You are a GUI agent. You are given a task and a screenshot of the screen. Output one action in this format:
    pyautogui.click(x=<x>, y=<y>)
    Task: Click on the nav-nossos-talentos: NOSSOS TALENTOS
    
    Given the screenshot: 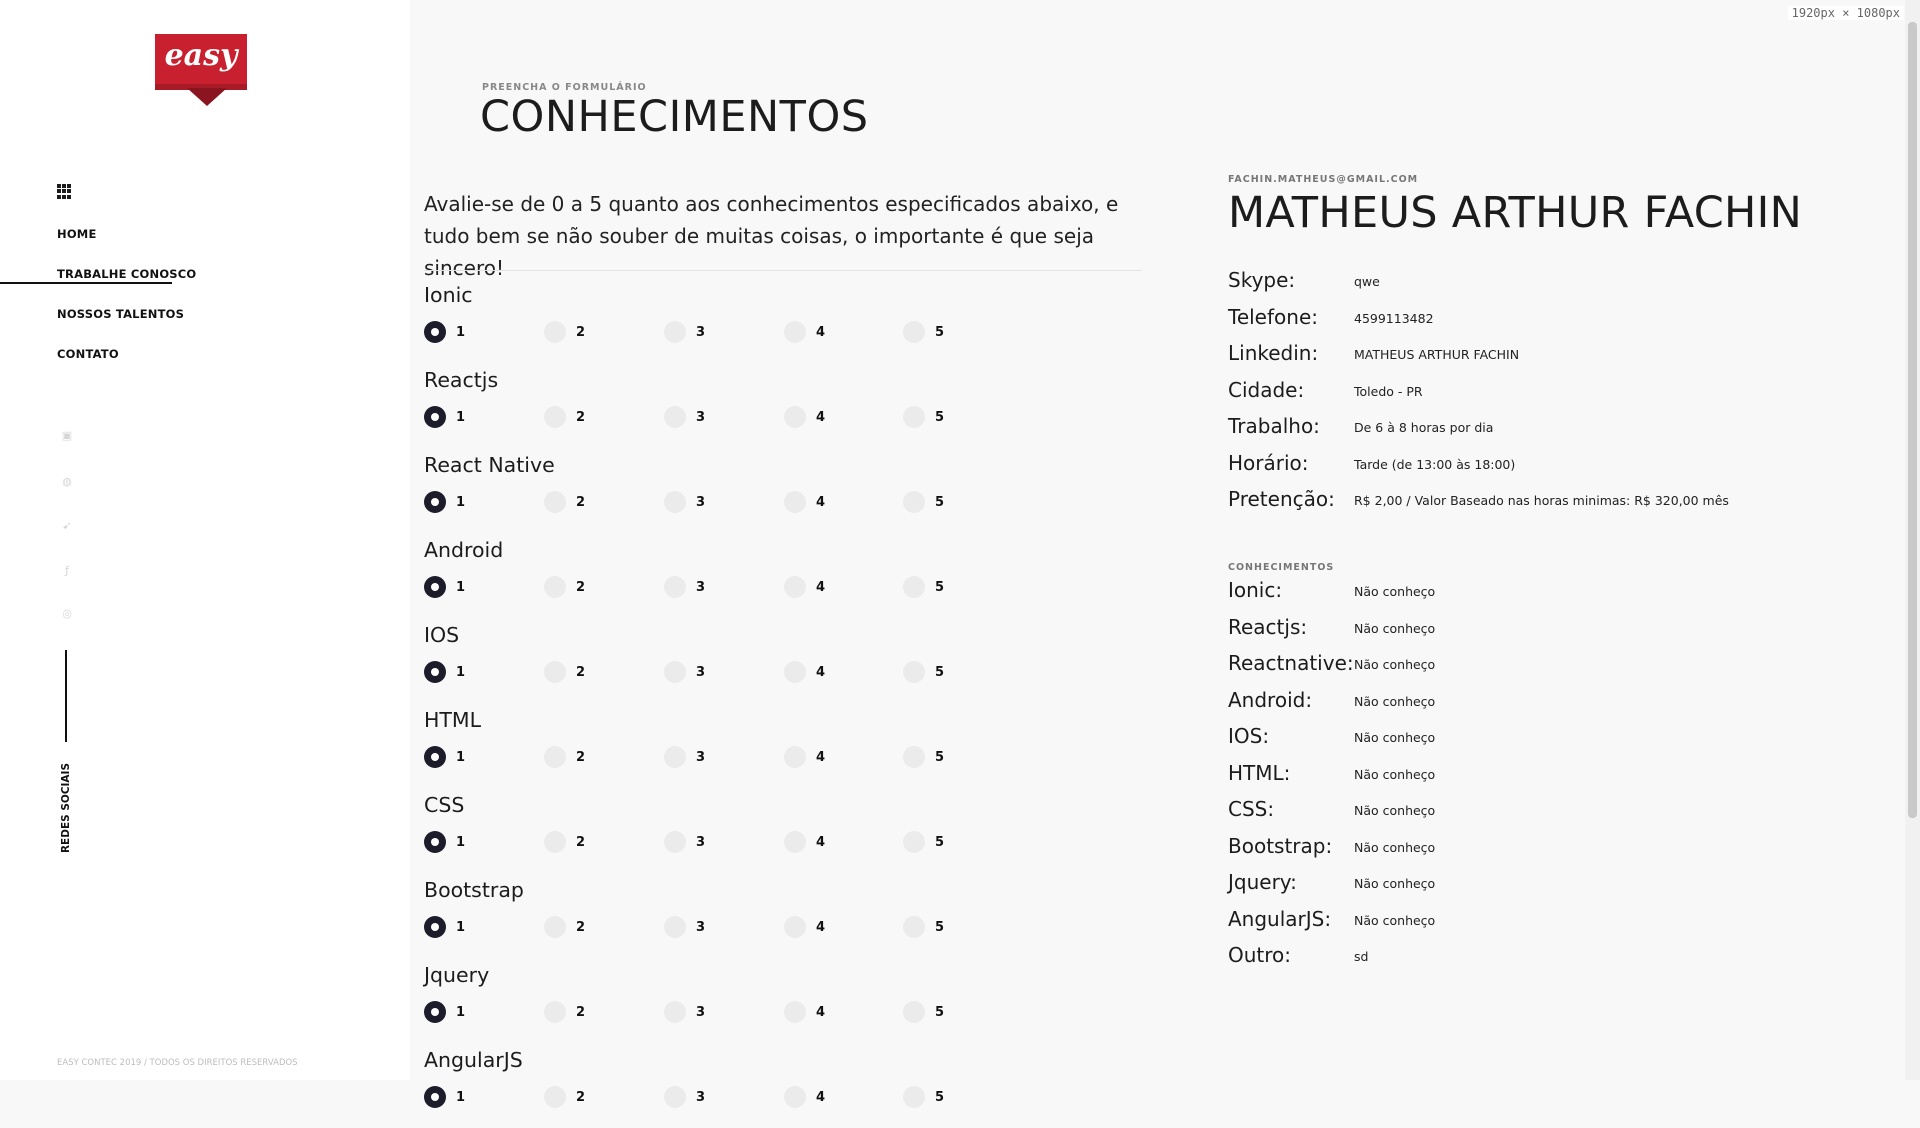 What is the action you would take?
    pyautogui.click(x=120, y=314)
    